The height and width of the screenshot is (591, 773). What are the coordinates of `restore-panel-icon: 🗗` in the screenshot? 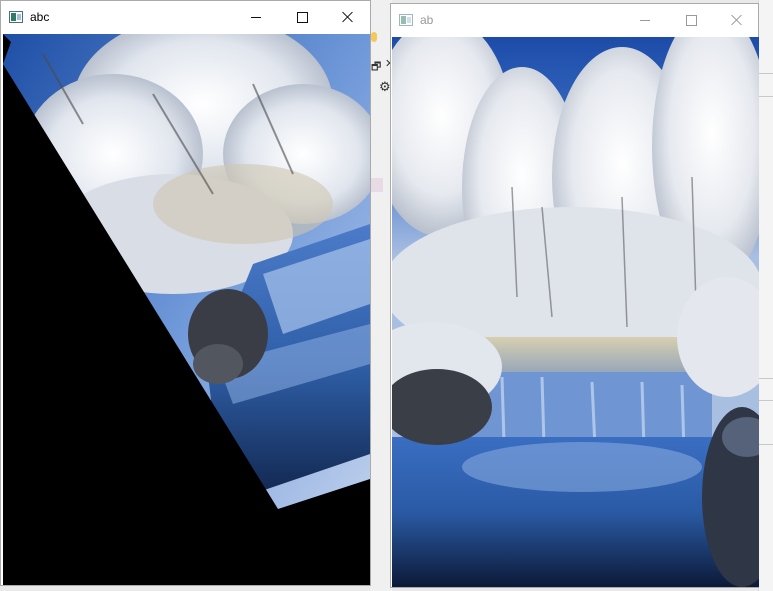 It's located at (378, 65).